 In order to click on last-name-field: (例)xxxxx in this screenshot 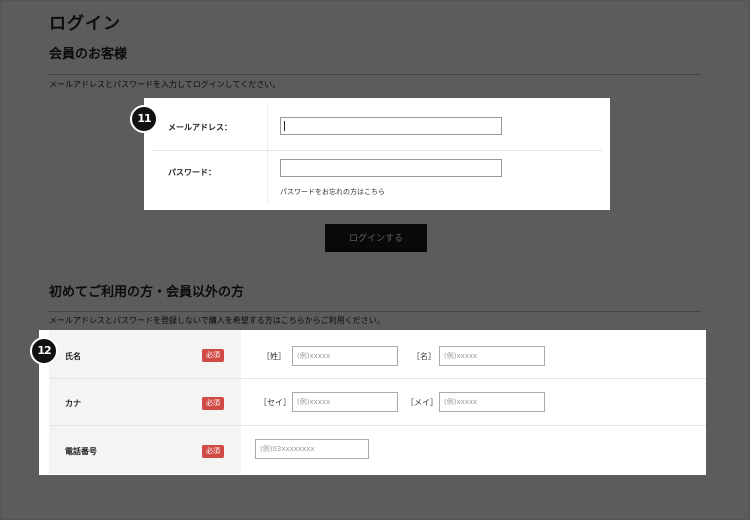, I will do `click(345, 356)`.